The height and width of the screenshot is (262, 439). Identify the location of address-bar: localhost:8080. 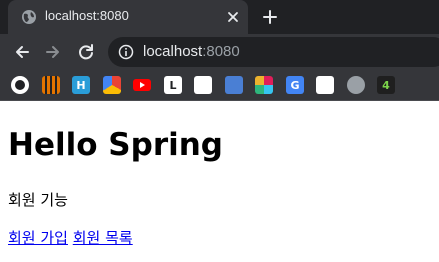
(273, 52).